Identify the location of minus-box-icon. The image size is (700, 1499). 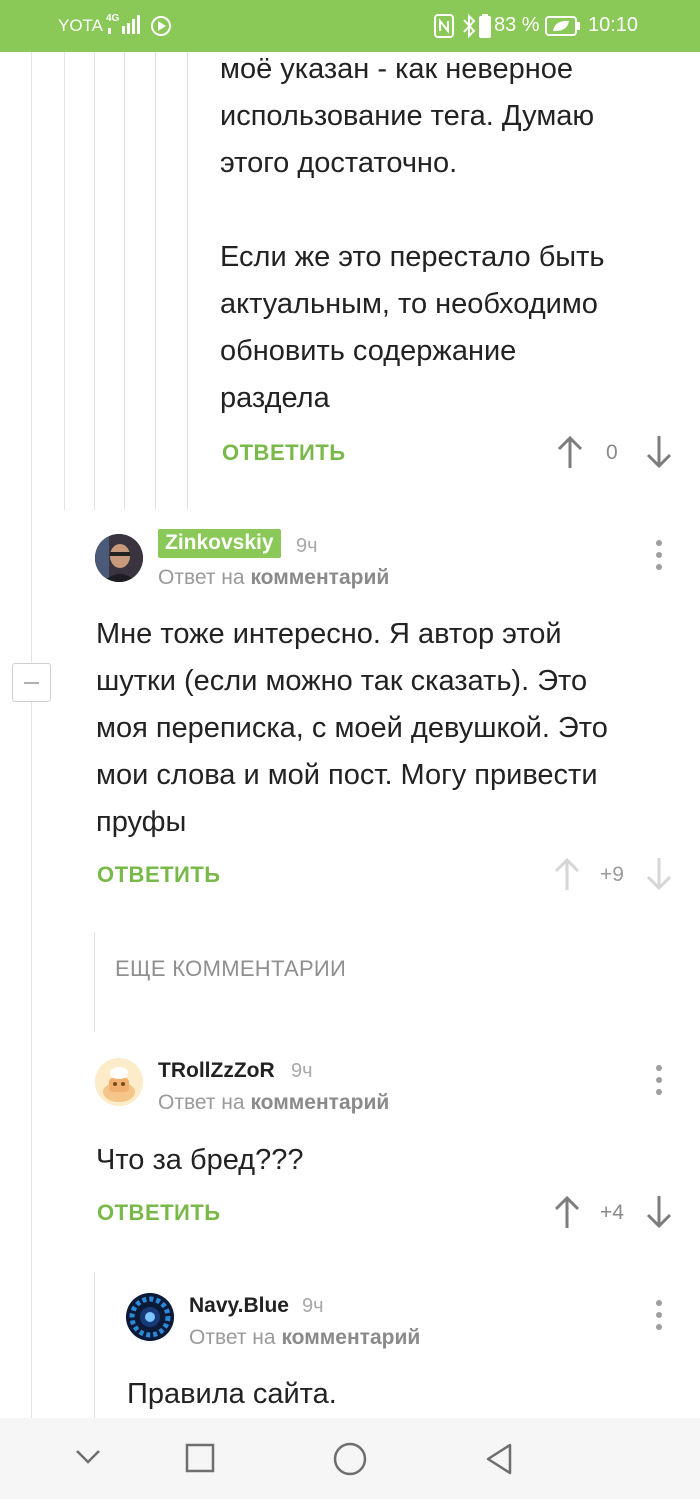
(31, 683).